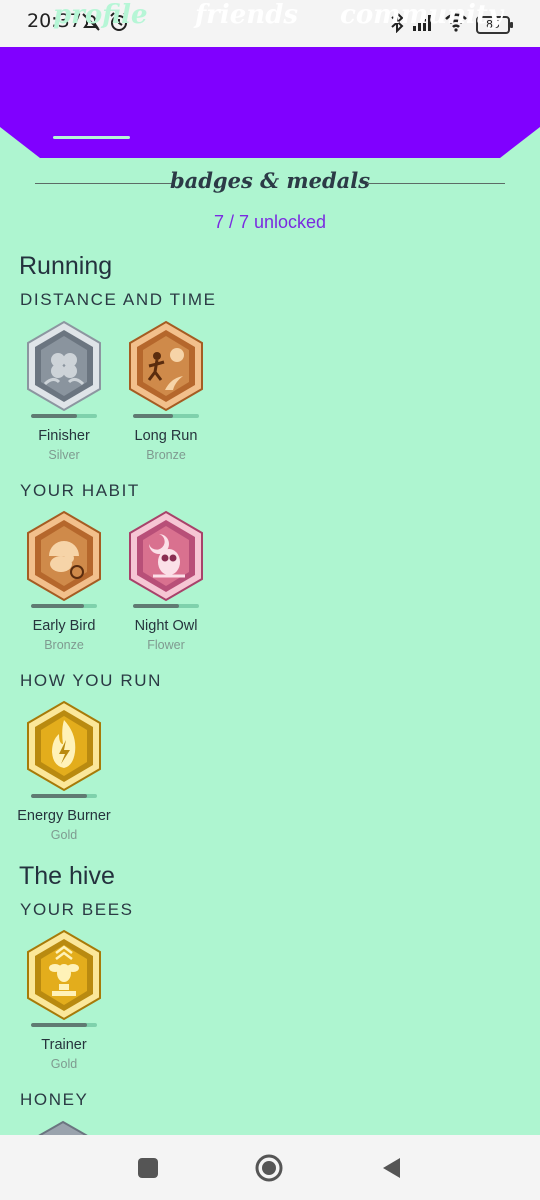  I want to click on group-title-running: Running, so click(66, 266).